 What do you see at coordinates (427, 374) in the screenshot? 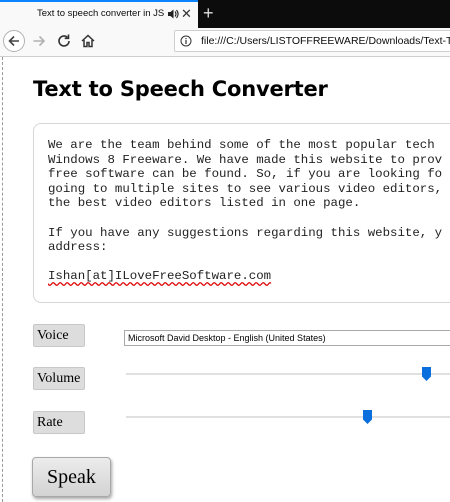
I see `volume-slider-thumb` at bounding box center [427, 374].